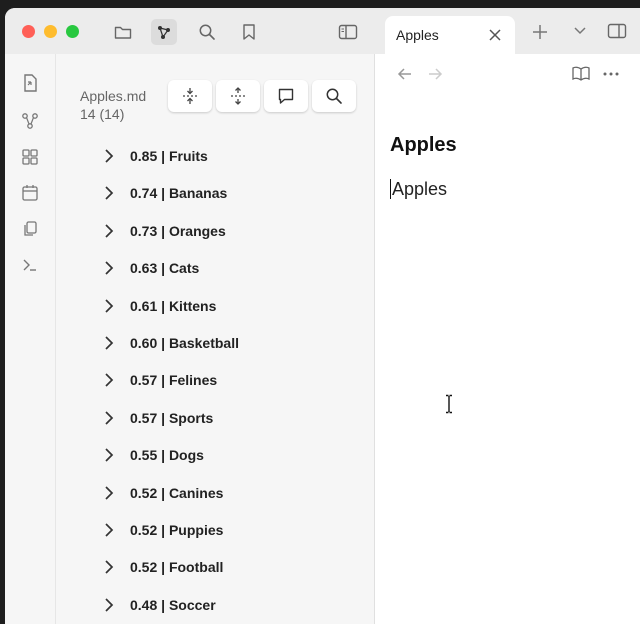 This screenshot has height=624, width=640. Describe the element at coordinates (113, 96) in the screenshot. I see `file-name: Apples.md` at that location.